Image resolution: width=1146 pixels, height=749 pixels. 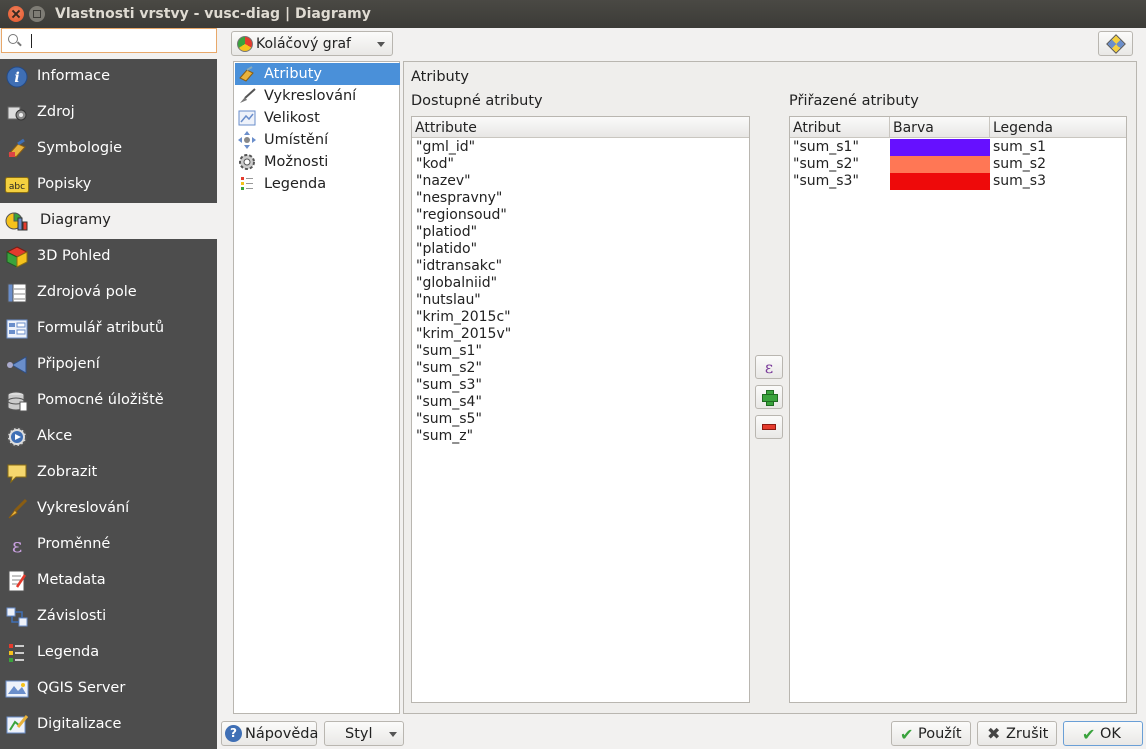 What do you see at coordinates (247, 140) in the screenshot?
I see `placement-icon` at bounding box center [247, 140].